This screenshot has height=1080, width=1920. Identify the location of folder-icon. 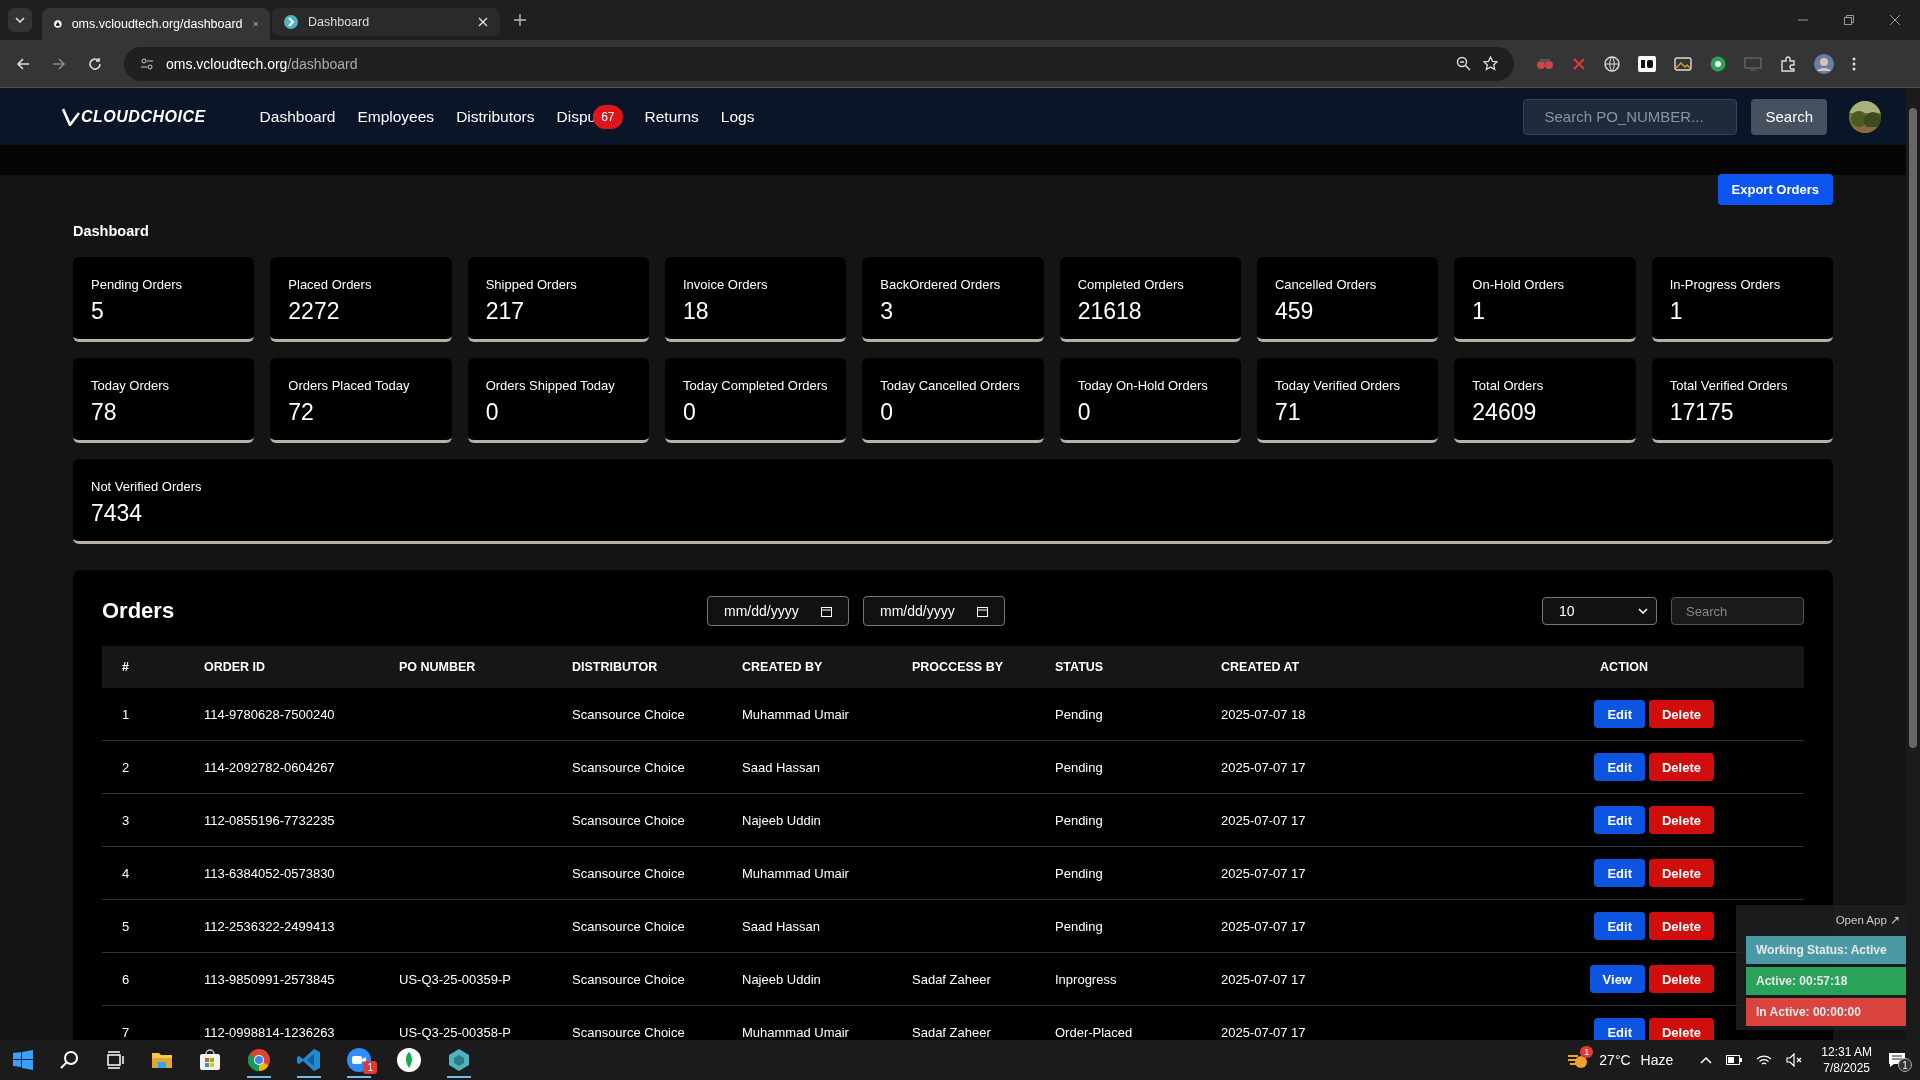
(162, 1060).